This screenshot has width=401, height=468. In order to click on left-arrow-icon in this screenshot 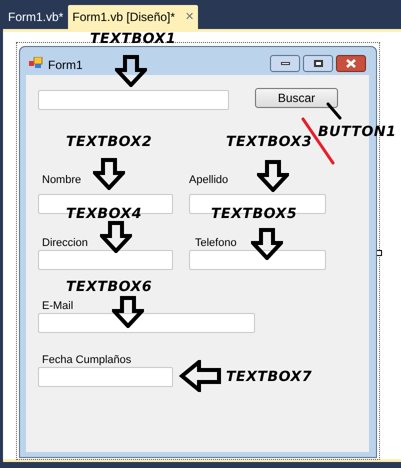, I will do `click(200, 376)`.